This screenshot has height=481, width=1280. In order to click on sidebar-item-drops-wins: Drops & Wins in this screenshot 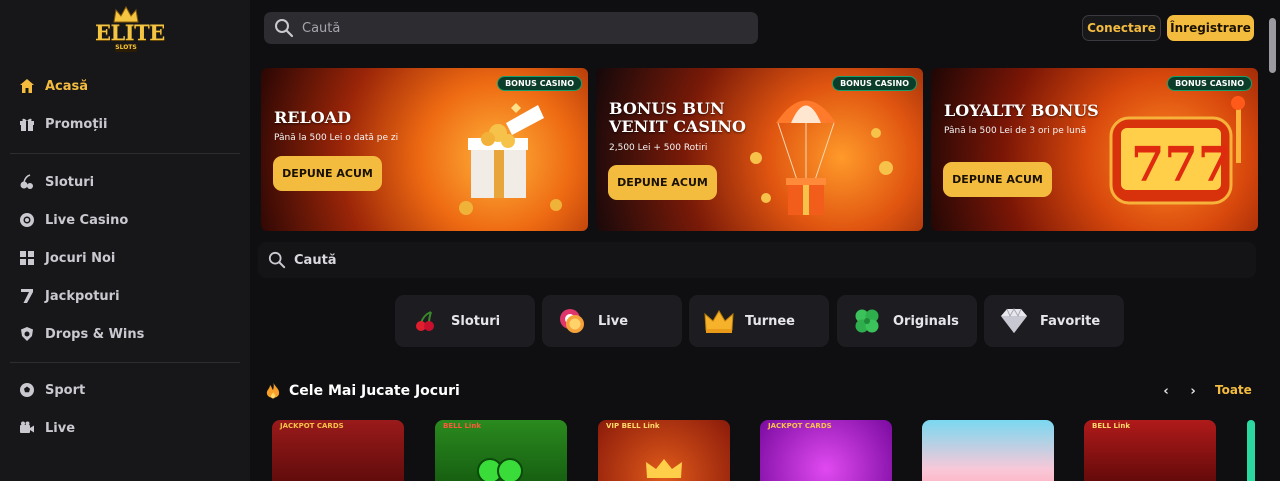, I will do `click(81, 334)`.